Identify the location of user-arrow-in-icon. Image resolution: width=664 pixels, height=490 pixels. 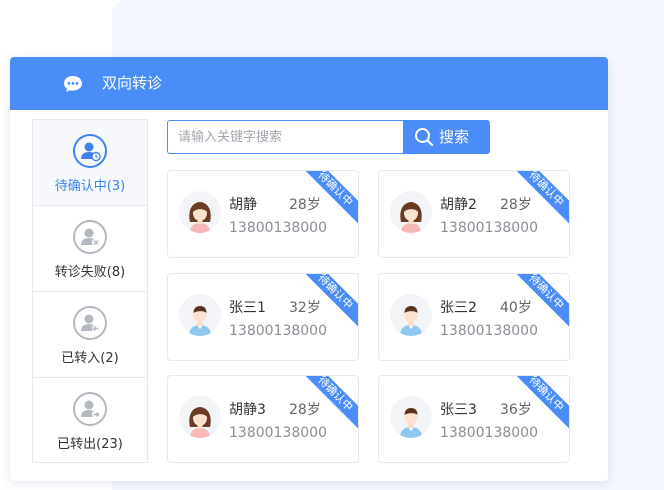
(90, 323).